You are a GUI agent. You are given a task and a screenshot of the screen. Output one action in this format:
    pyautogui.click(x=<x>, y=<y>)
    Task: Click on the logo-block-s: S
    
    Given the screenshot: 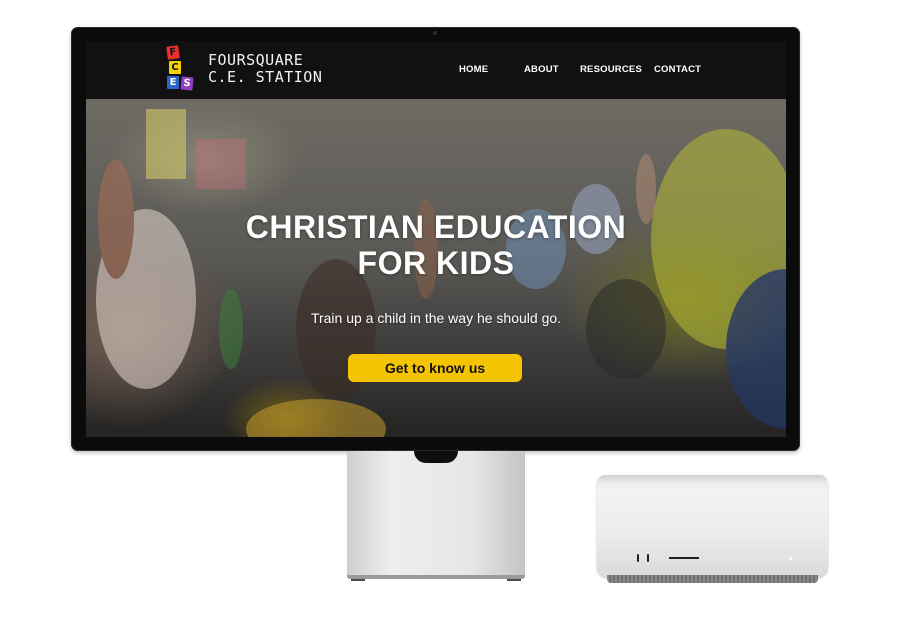 What is the action you would take?
    pyautogui.click(x=187, y=83)
    